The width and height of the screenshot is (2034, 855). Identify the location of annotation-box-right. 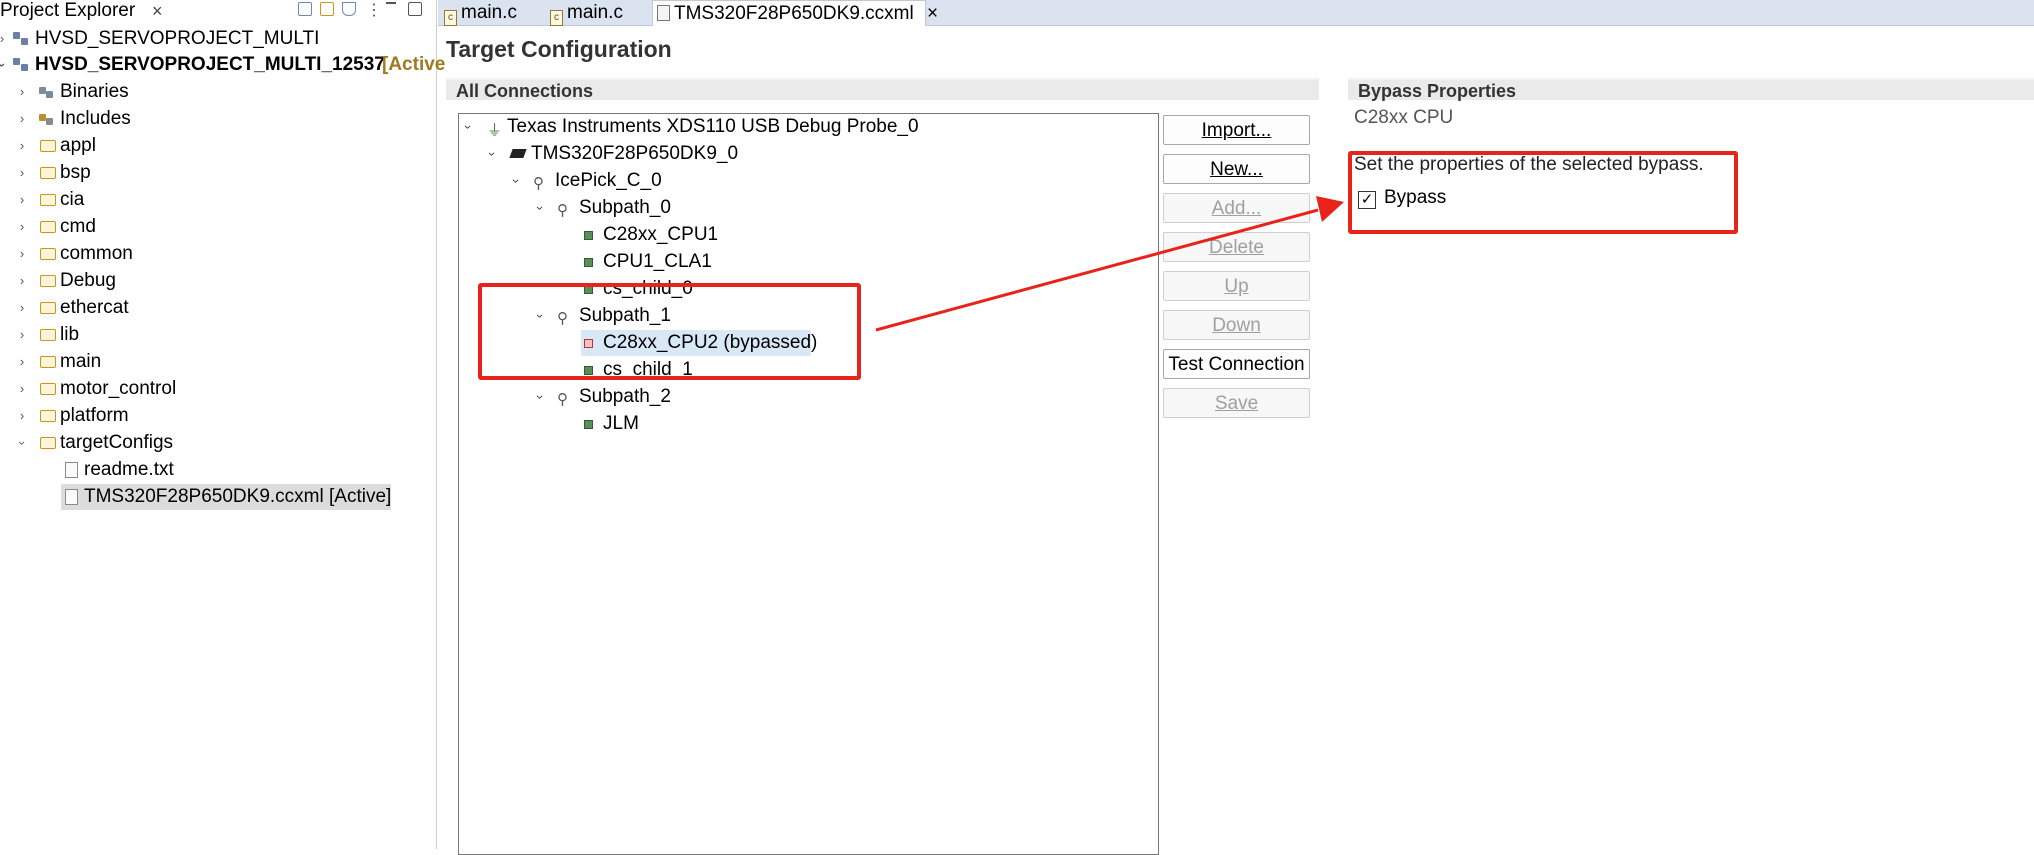
(1543, 192).